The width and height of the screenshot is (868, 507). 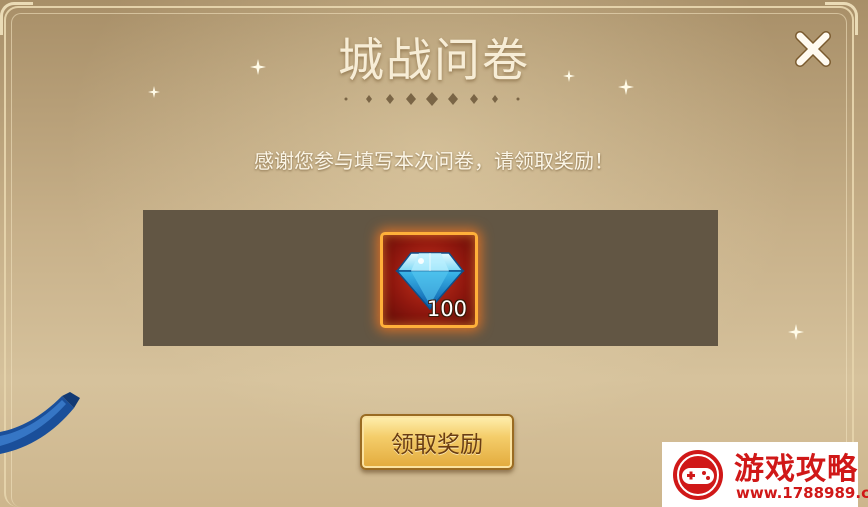 I want to click on close-button, so click(x=813, y=49).